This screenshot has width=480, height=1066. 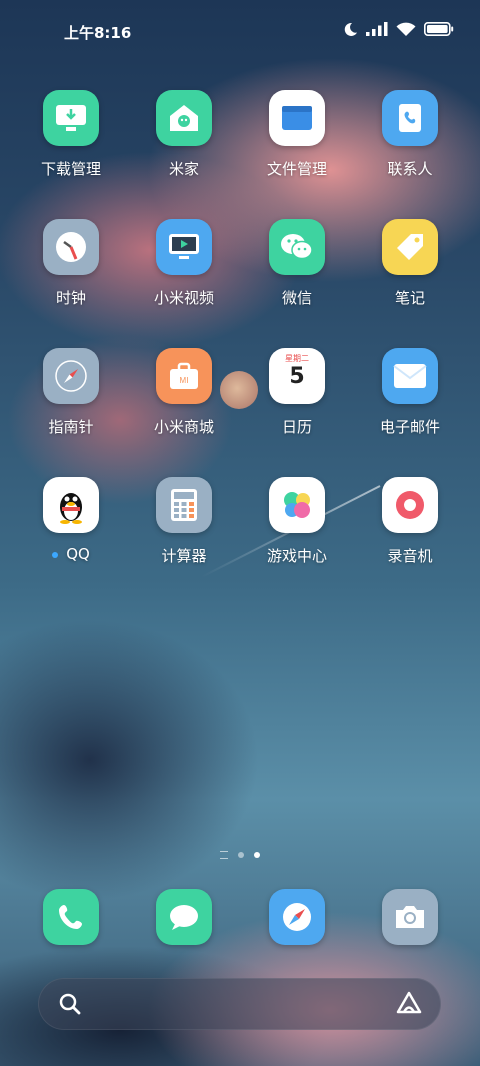 What do you see at coordinates (409, 1003) in the screenshot?
I see `assistant-icon` at bounding box center [409, 1003].